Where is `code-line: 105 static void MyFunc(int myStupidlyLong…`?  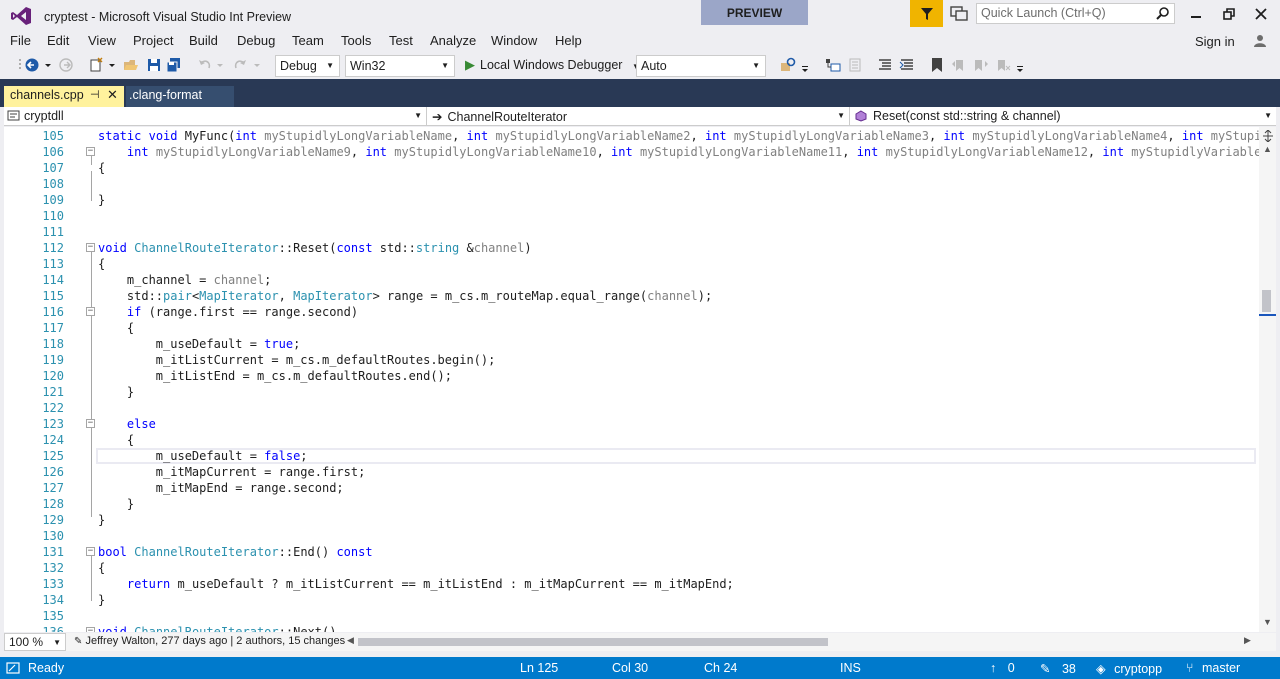 code-line: 105 static void MyFunc(int myStupidlyLong… is located at coordinates (631, 136).